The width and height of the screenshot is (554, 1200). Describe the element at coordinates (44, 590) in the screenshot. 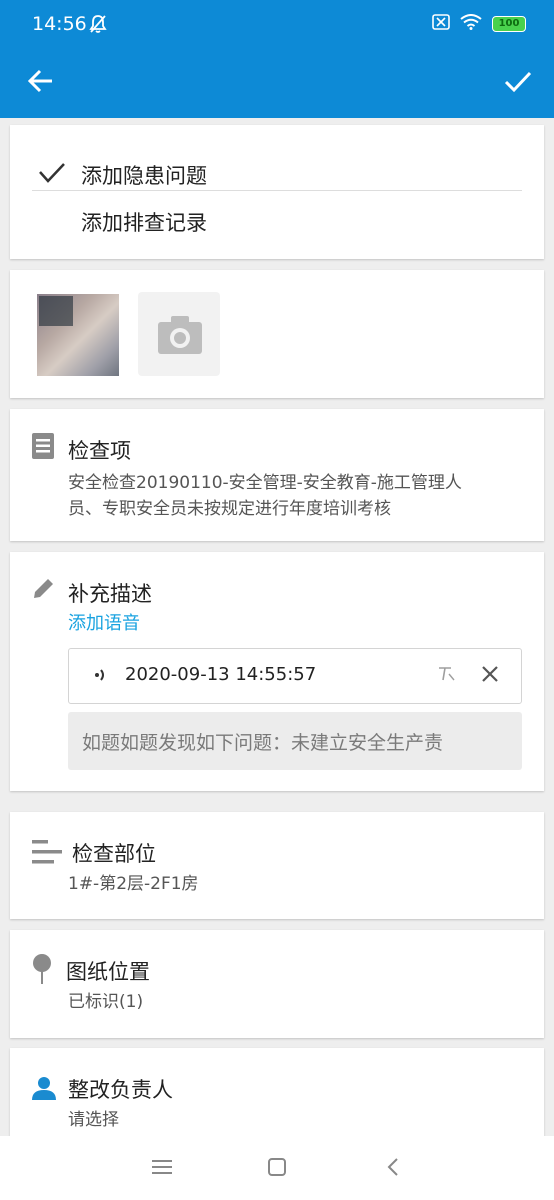

I see `pencil-icon` at that location.